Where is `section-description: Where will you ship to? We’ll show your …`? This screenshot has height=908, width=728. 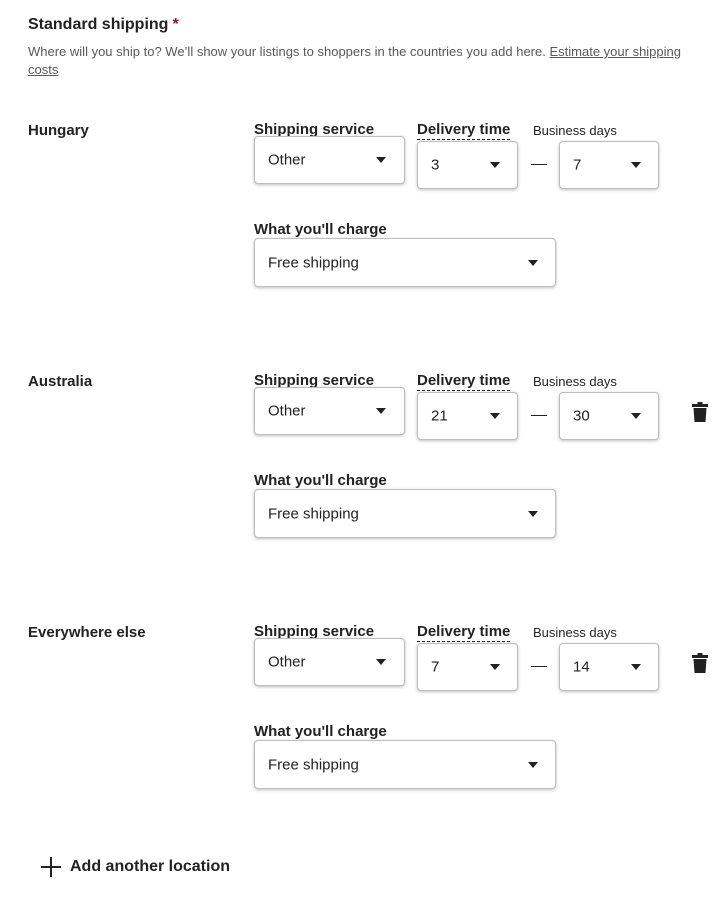 section-description: Where will you ship to? We’ll show your … is located at coordinates (363, 61).